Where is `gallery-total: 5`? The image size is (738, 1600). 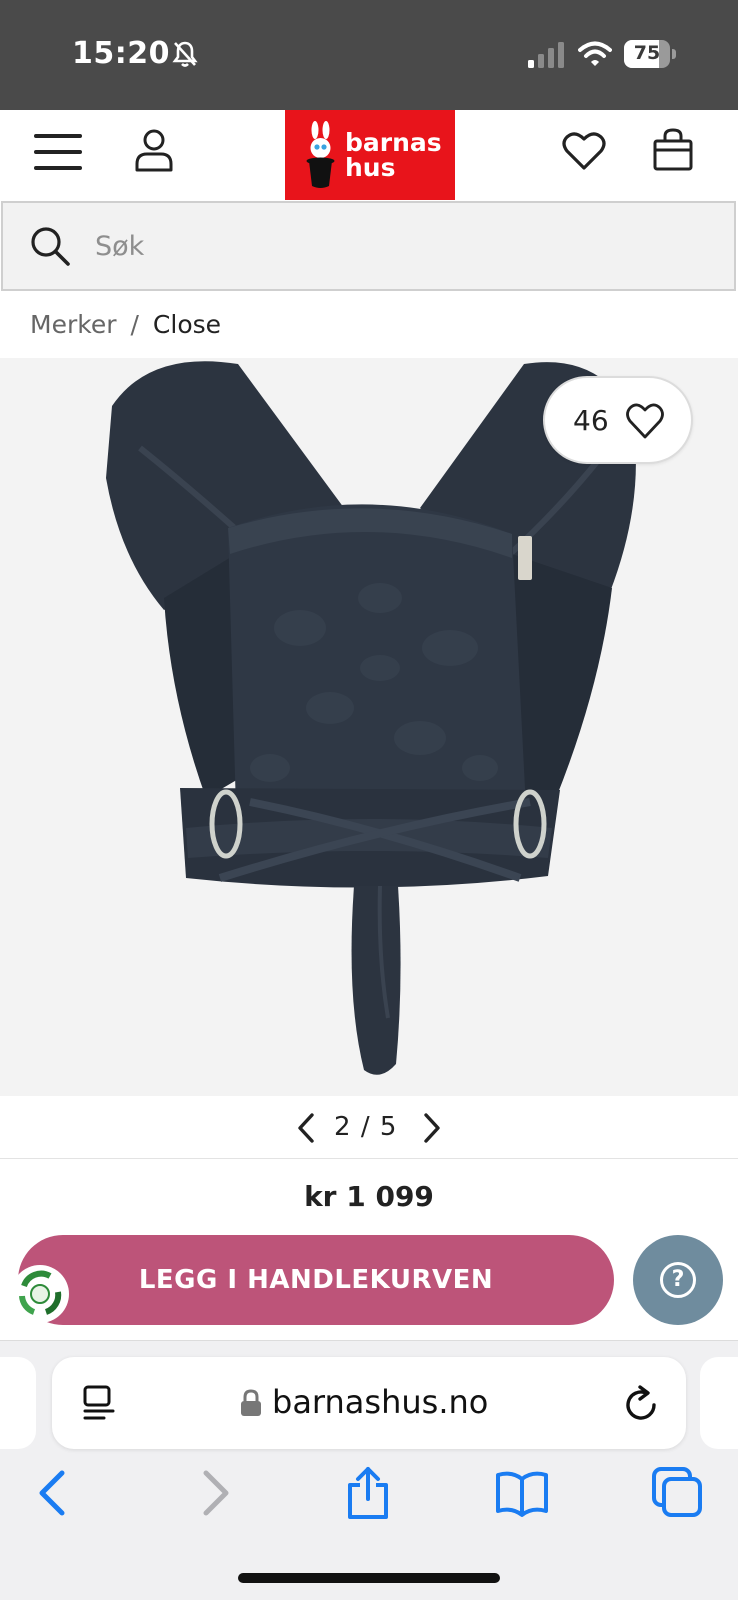
gallery-total: 5 is located at coordinates (388, 1127).